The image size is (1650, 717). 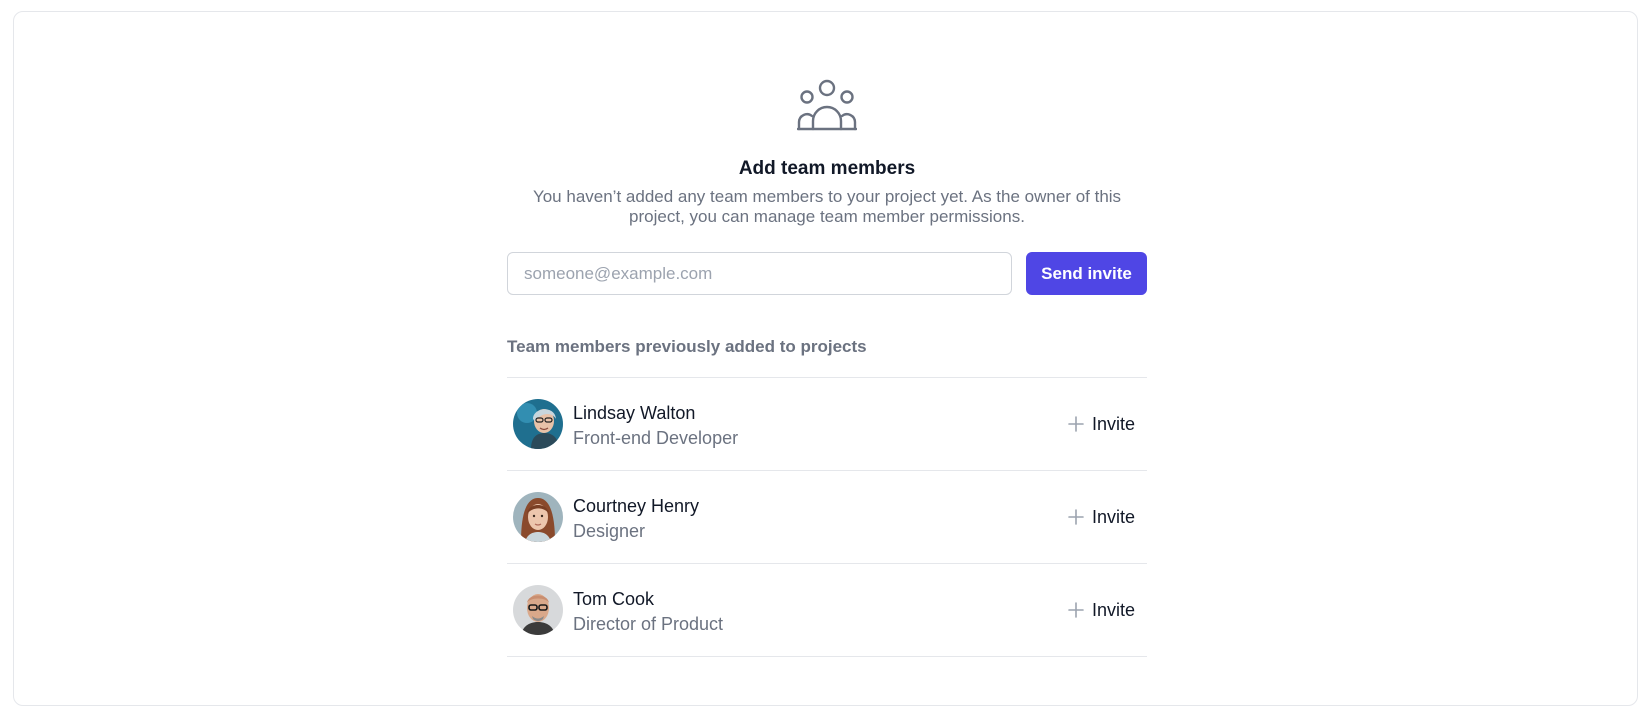 What do you see at coordinates (827, 105) in the screenshot?
I see `user-group-icon` at bounding box center [827, 105].